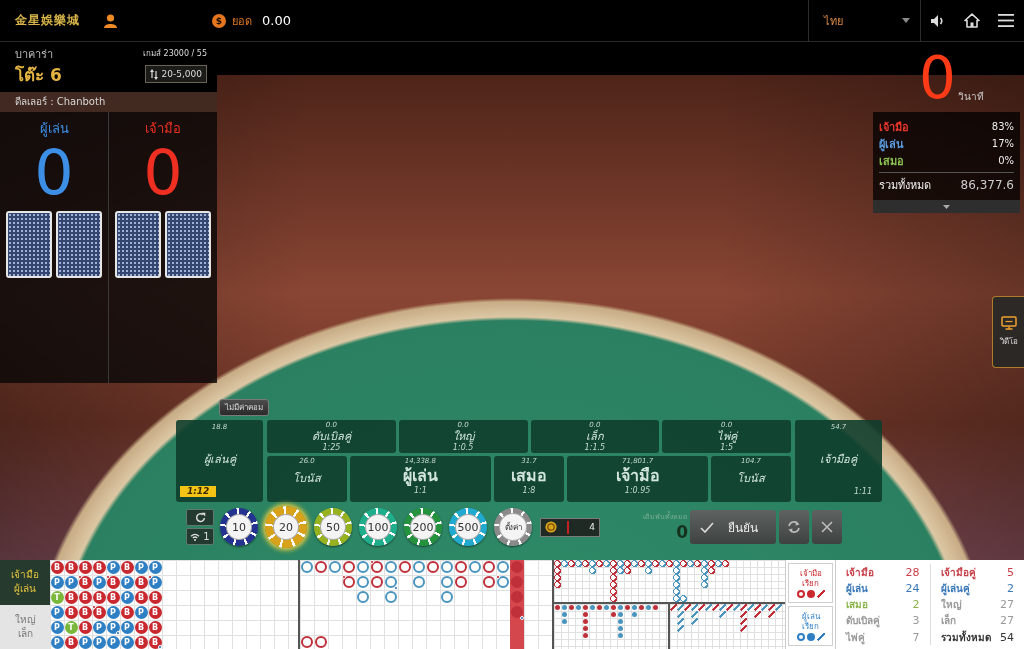 The image size is (1024, 649). What do you see at coordinates (34, 55) in the screenshot?
I see `game-type: บาคาร่า` at bounding box center [34, 55].